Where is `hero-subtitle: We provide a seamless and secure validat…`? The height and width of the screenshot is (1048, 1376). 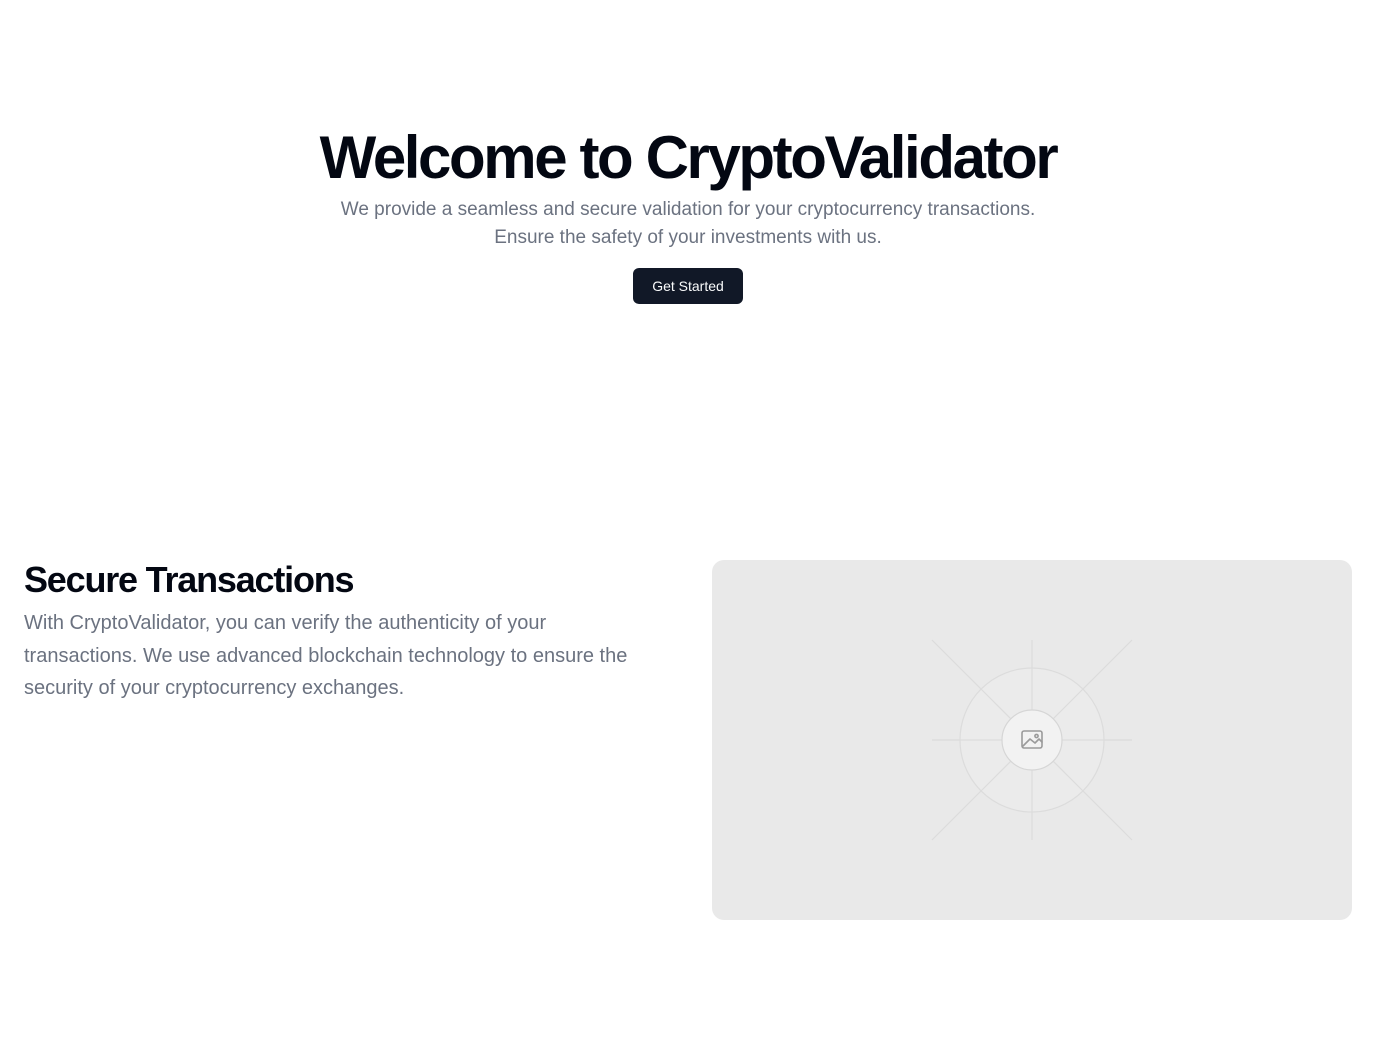 hero-subtitle: We provide a seamless and secure validat… is located at coordinates (688, 223).